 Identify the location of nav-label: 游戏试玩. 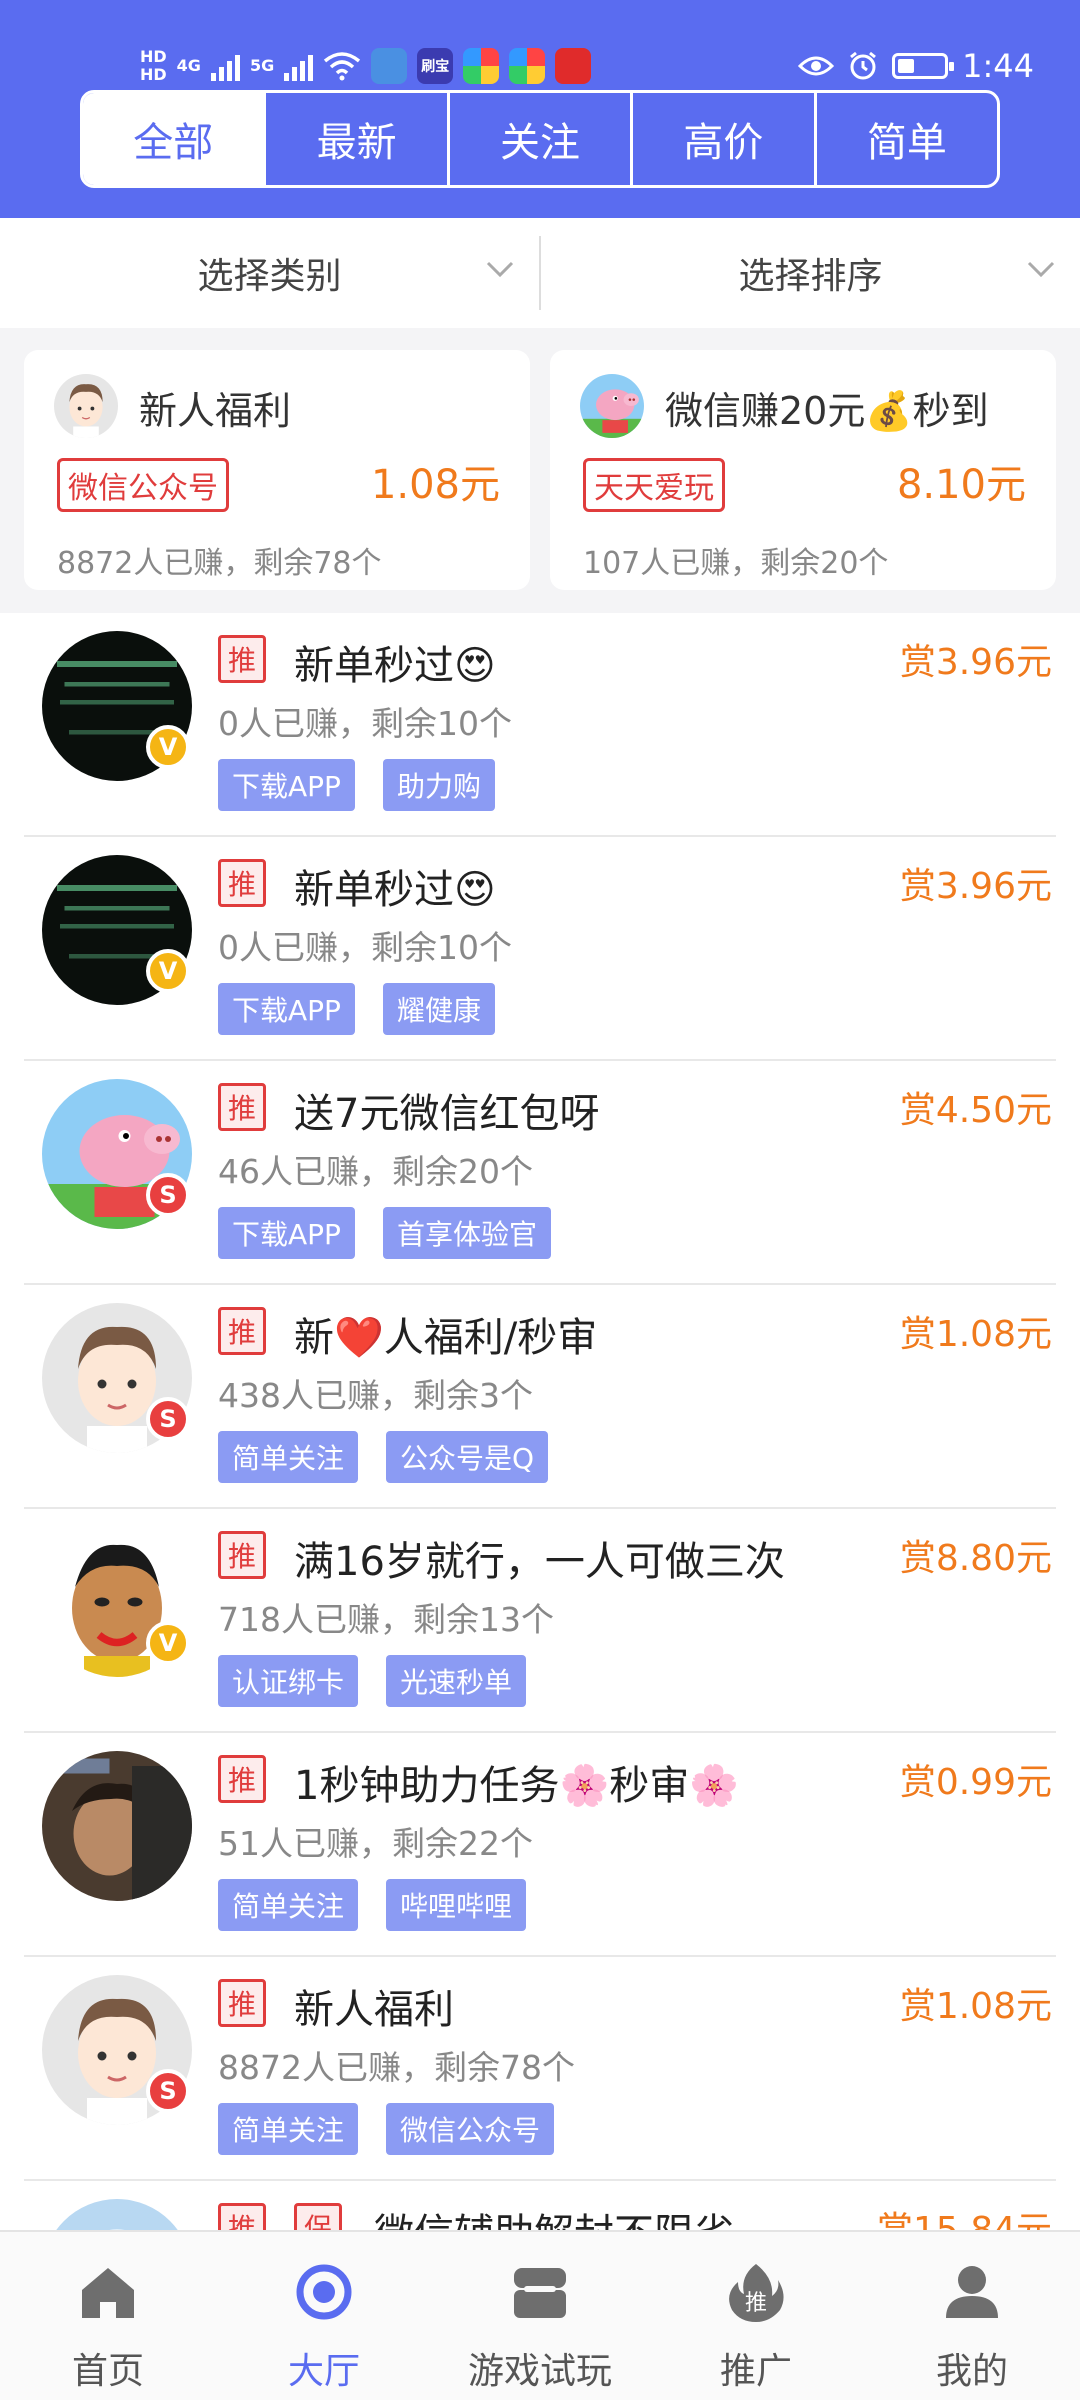
(539, 2371).